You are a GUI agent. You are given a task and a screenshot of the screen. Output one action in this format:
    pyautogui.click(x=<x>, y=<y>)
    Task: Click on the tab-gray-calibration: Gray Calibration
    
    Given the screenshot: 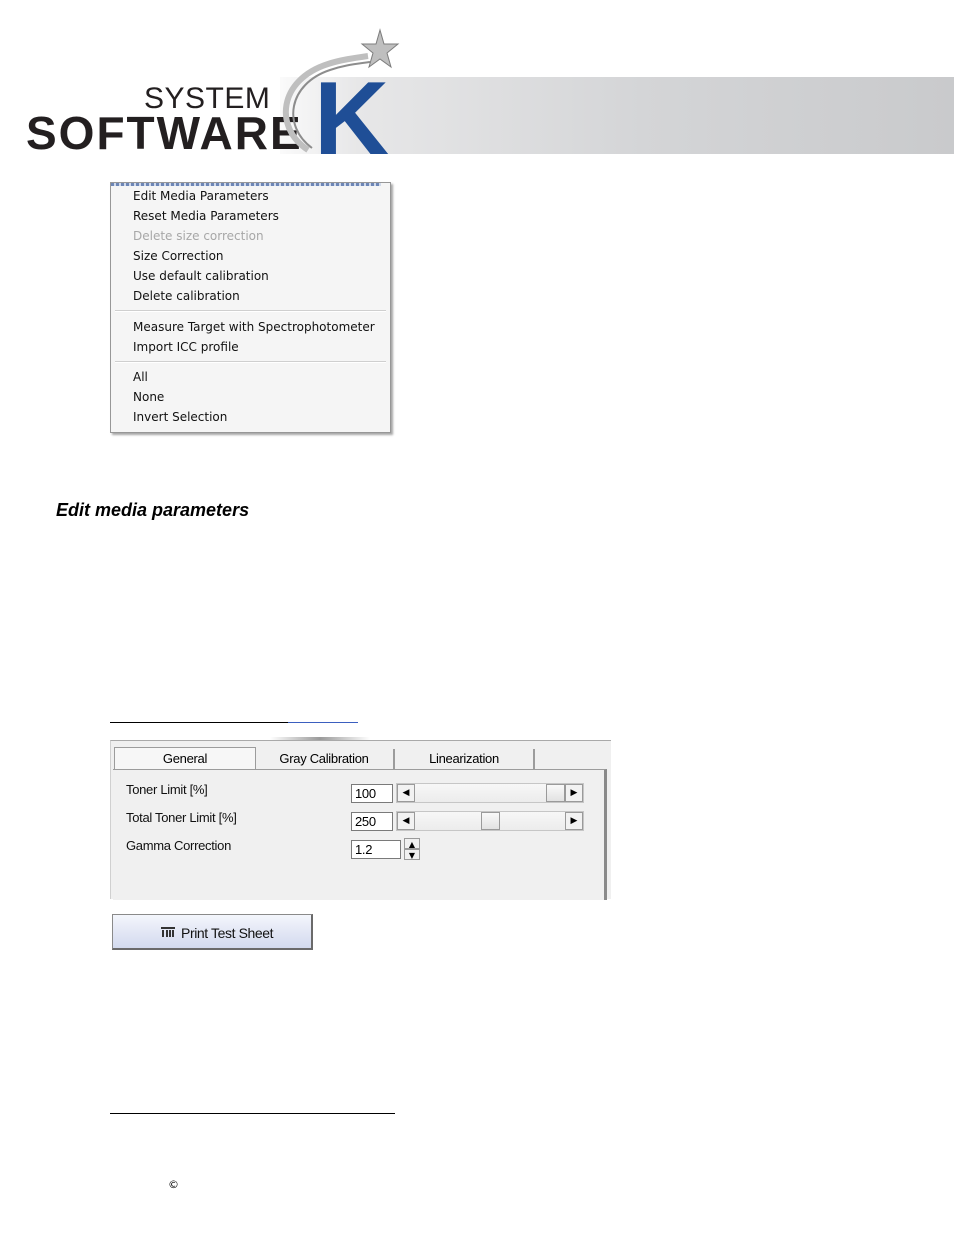 What is the action you would take?
    pyautogui.click(x=325, y=759)
    